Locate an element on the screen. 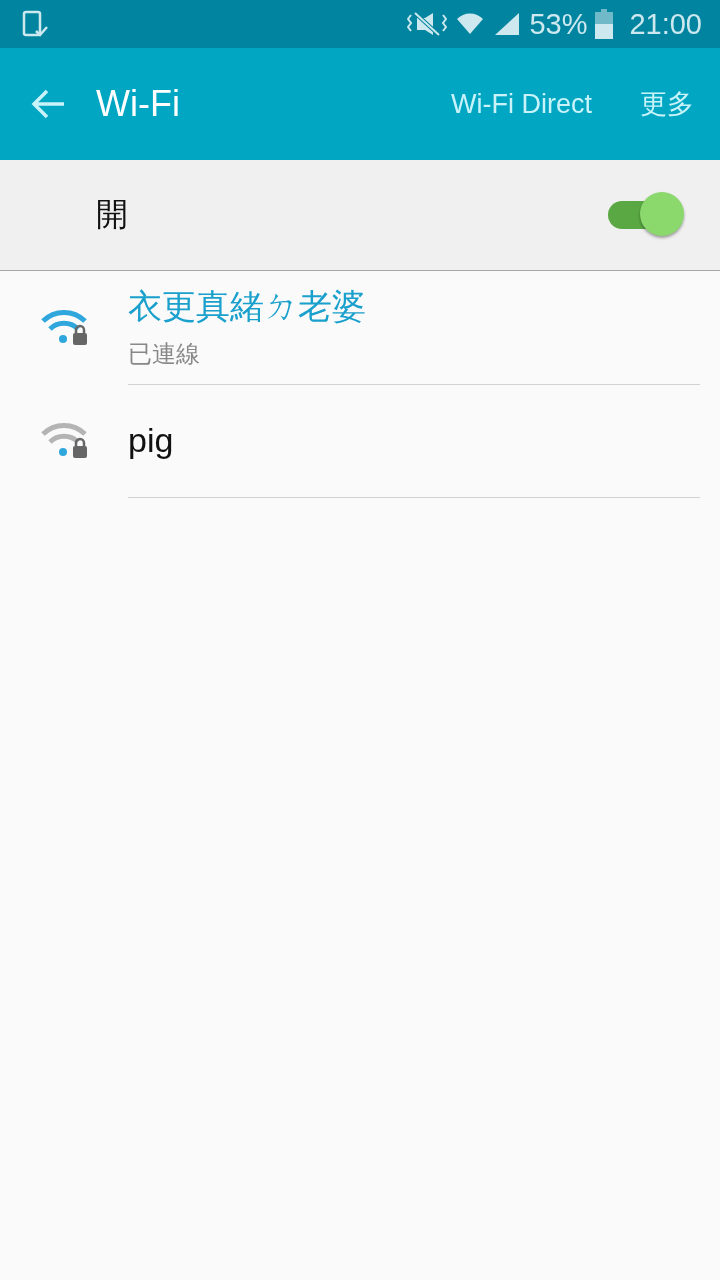 This screenshot has height=1280, width=720. battery-icon is located at coordinates (604, 24).